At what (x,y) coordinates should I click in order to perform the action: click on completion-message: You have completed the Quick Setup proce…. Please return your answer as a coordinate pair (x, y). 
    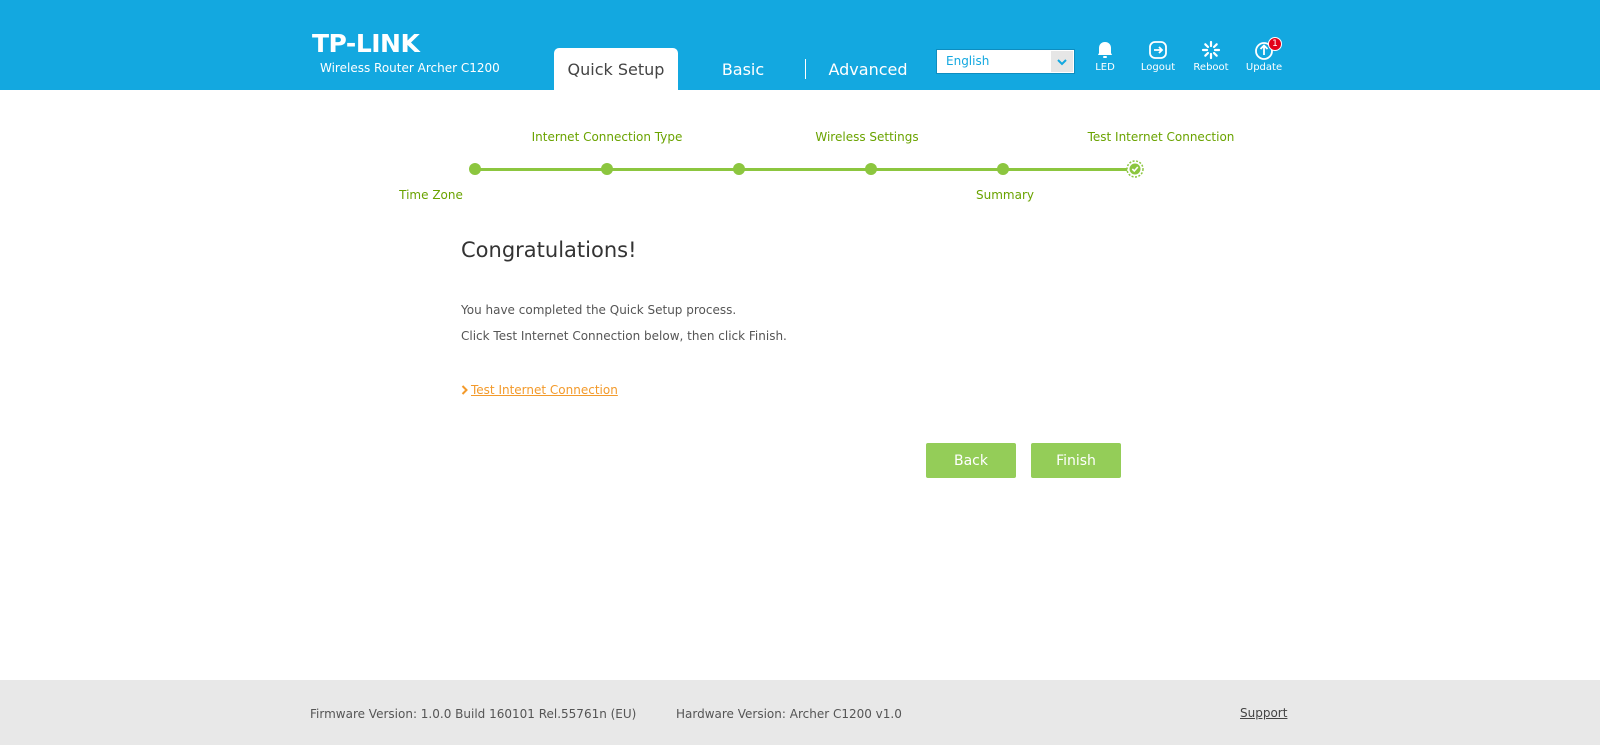
    Looking at the image, I should click on (599, 310).